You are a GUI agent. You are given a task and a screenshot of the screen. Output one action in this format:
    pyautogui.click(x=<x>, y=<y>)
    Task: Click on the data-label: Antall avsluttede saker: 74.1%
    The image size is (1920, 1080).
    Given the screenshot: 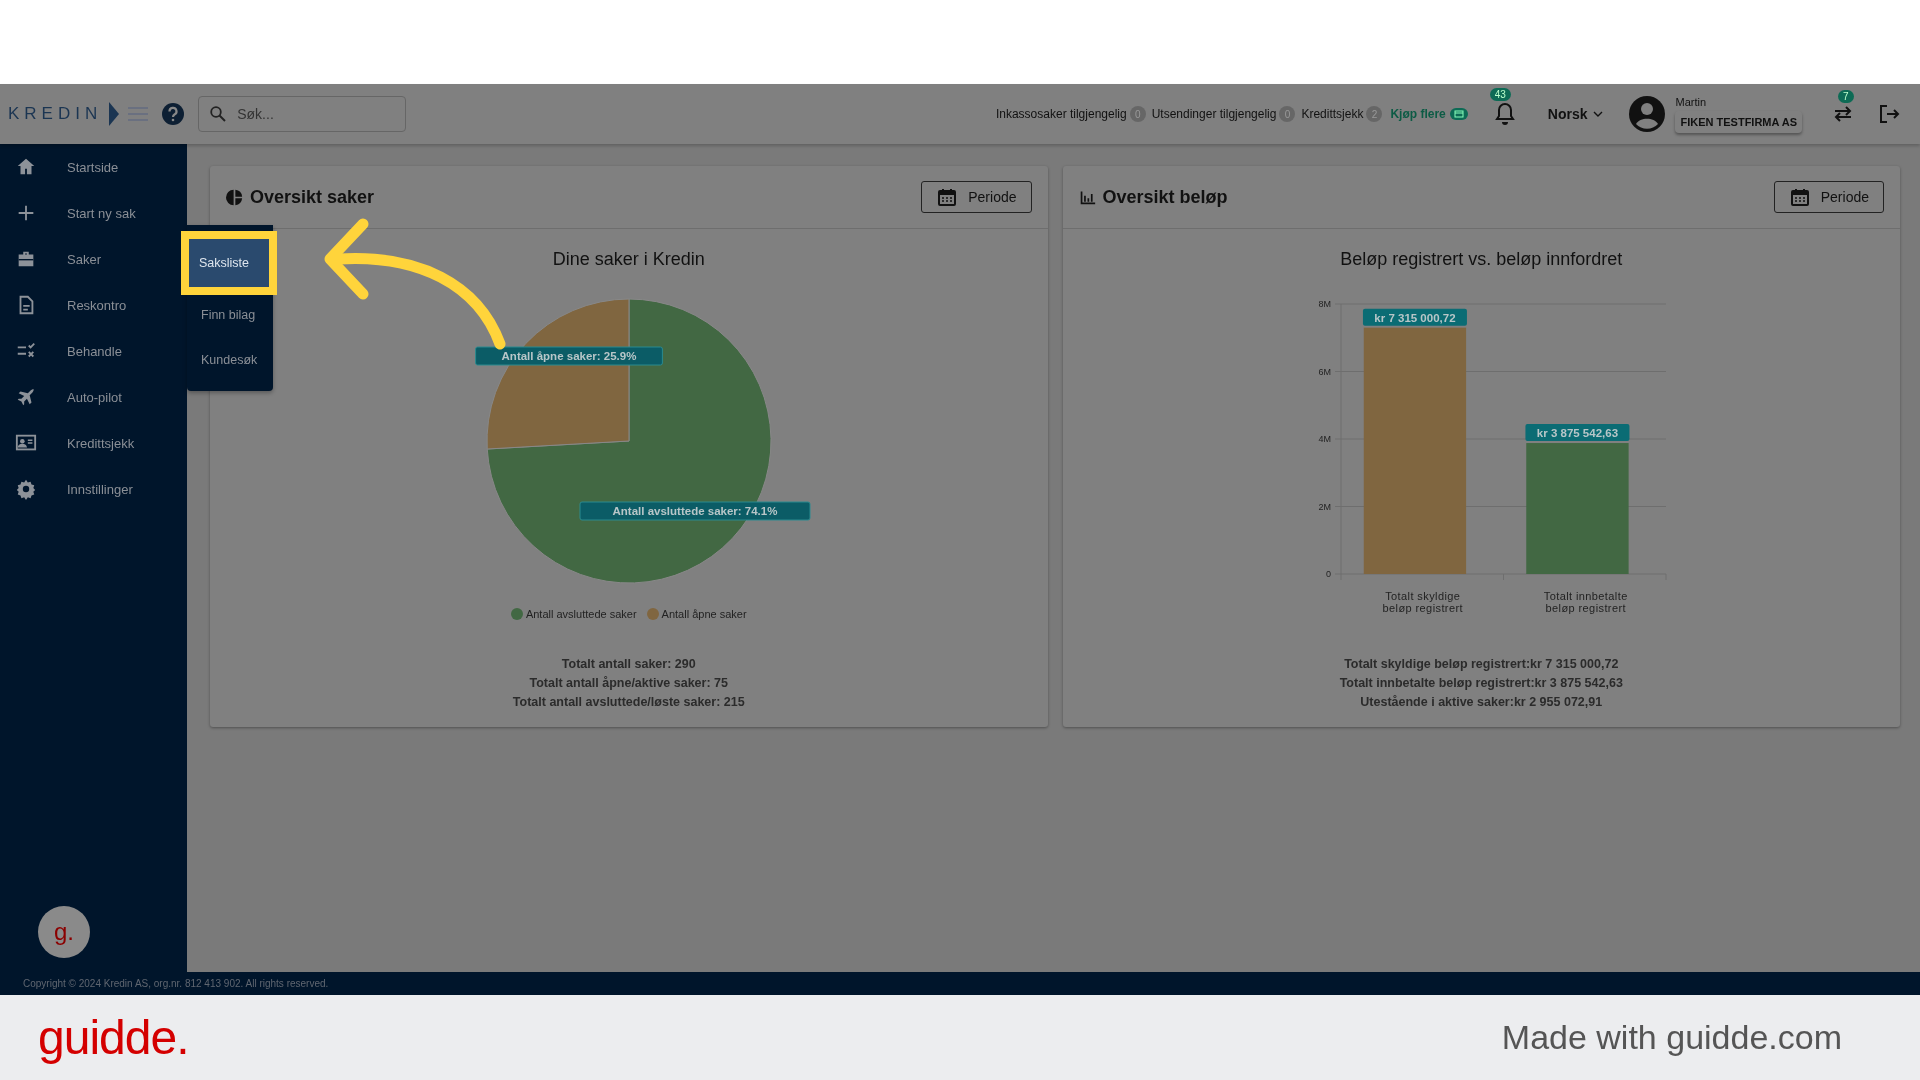 What is the action you would take?
    pyautogui.click(x=695, y=511)
    